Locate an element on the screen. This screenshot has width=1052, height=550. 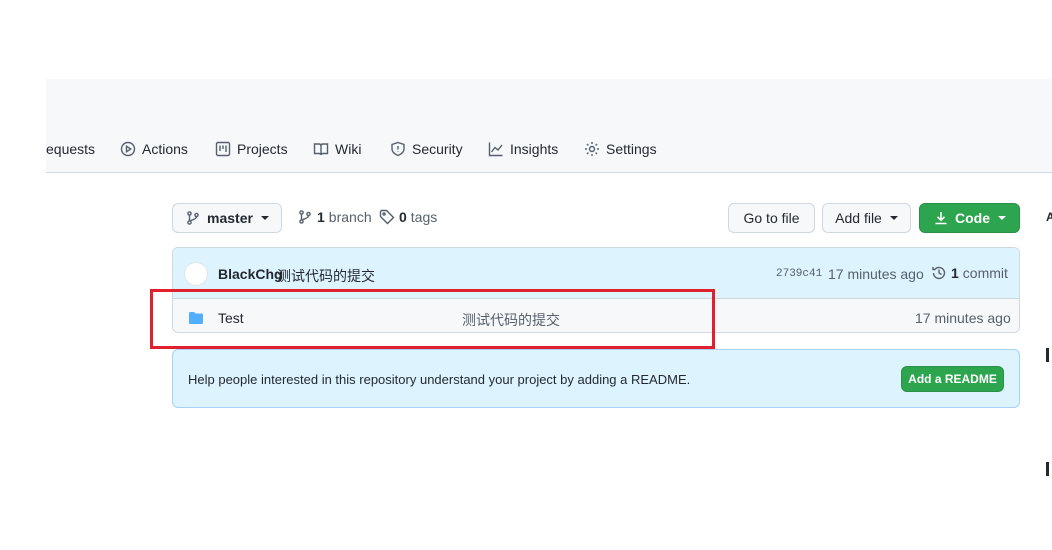
branch-word: branch is located at coordinates (350, 217).